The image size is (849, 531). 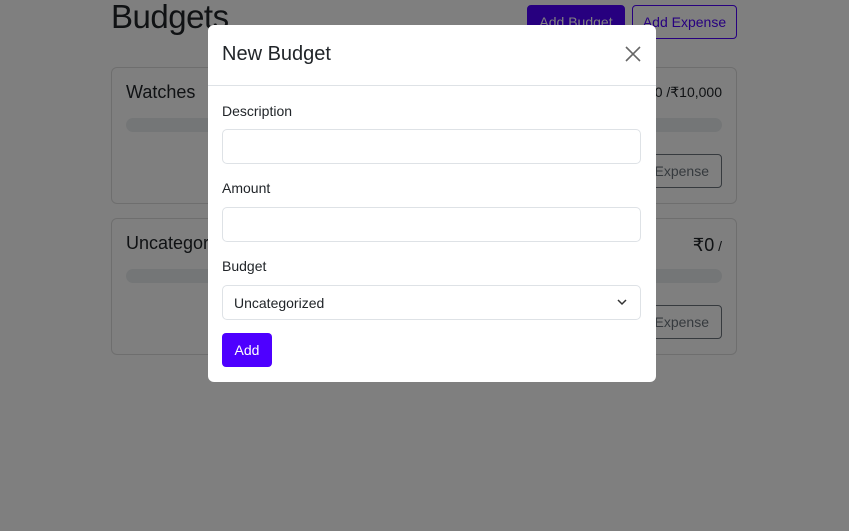 What do you see at coordinates (622, 302) in the screenshot?
I see `chevron-down-icon` at bounding box center [622, 302].